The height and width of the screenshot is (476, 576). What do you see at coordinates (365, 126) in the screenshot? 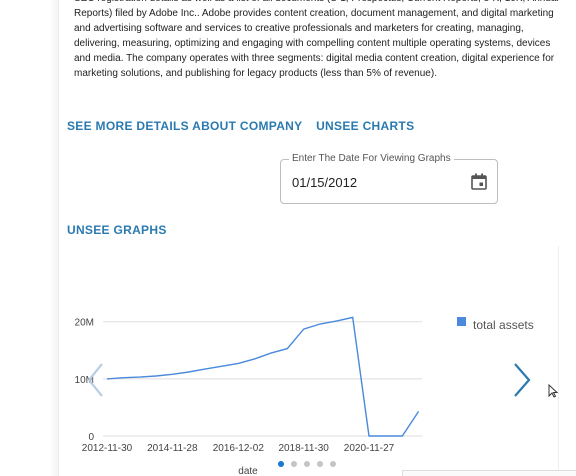
I see `unsee-charts-link: UNSEE CHARTS` at bounding box center [365, 126].